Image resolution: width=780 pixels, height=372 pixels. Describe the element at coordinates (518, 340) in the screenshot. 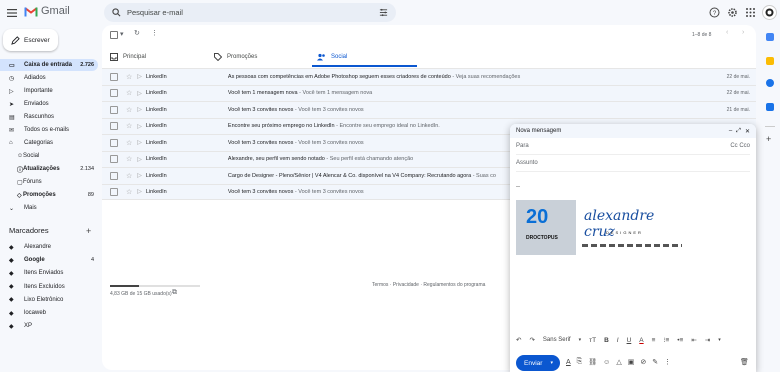

I see `undo-icon: ↶` at that location.